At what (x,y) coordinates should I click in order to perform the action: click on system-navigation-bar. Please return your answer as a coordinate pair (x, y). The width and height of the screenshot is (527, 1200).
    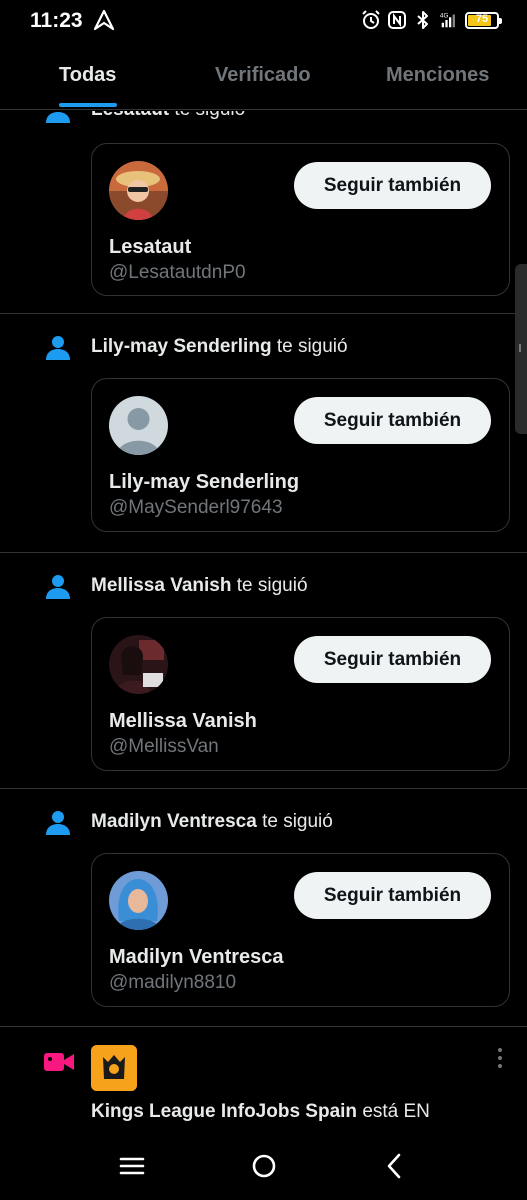
    Looking at the image, I should click on (263, 1164).